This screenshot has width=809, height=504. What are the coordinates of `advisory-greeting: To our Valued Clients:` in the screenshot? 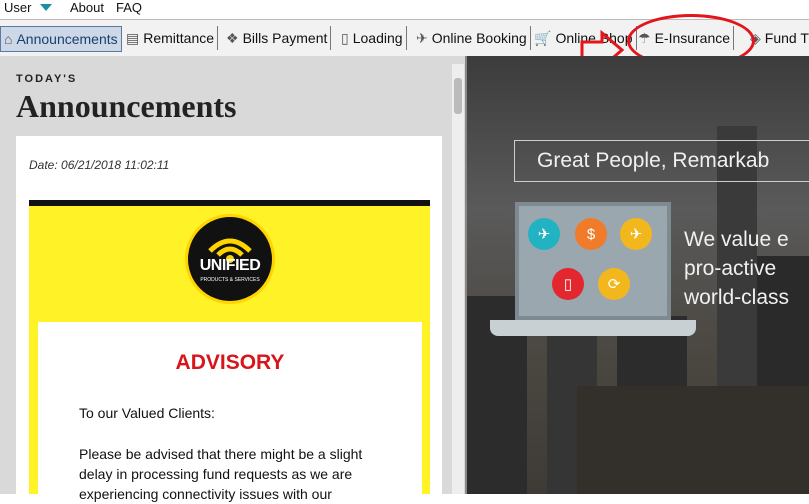 It's located at (147, 413).